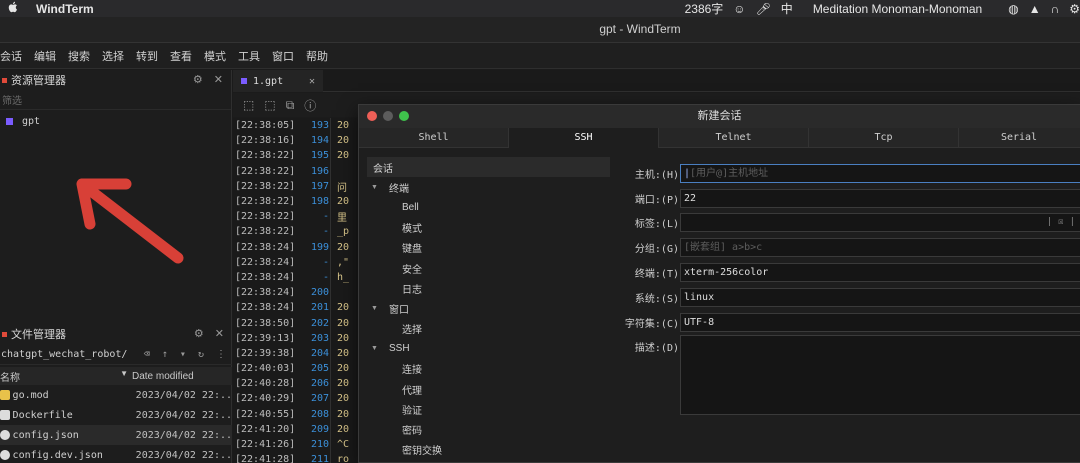  Describe the element at coordinates (204, 79) in the screenshot. I see `resource-manager-tools: ⚙ ✕` at that location.